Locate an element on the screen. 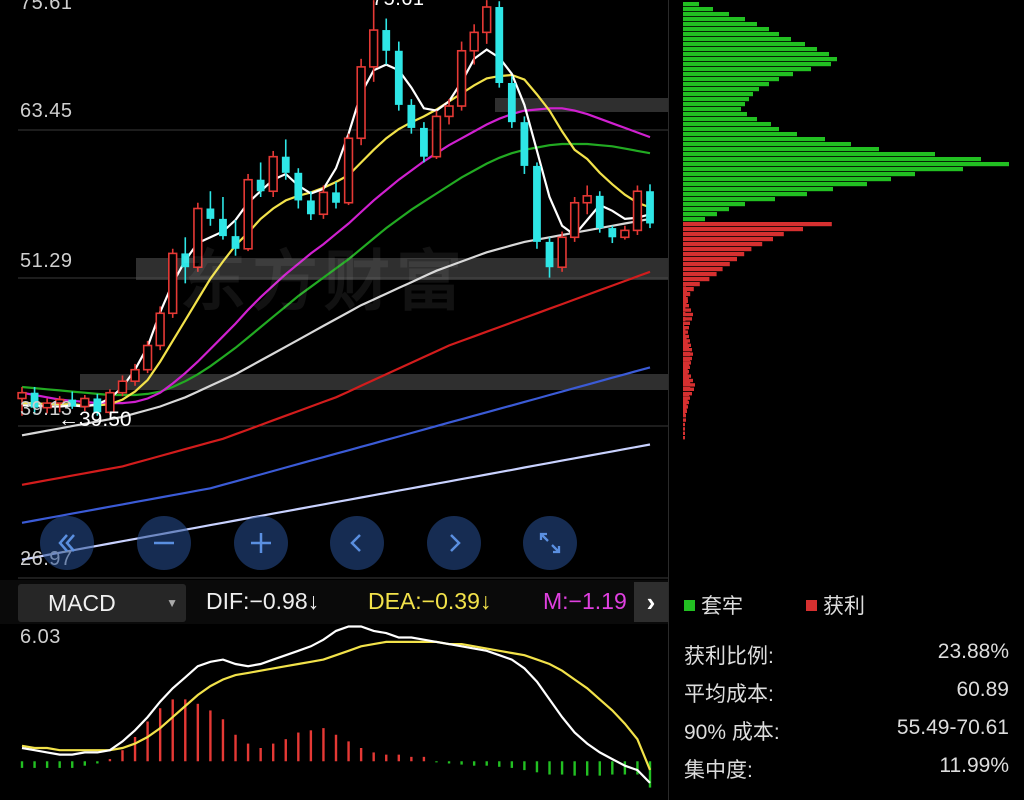 This screenshot has width=1024, height=800. green-square-icon is located at coordinates (689, 605).